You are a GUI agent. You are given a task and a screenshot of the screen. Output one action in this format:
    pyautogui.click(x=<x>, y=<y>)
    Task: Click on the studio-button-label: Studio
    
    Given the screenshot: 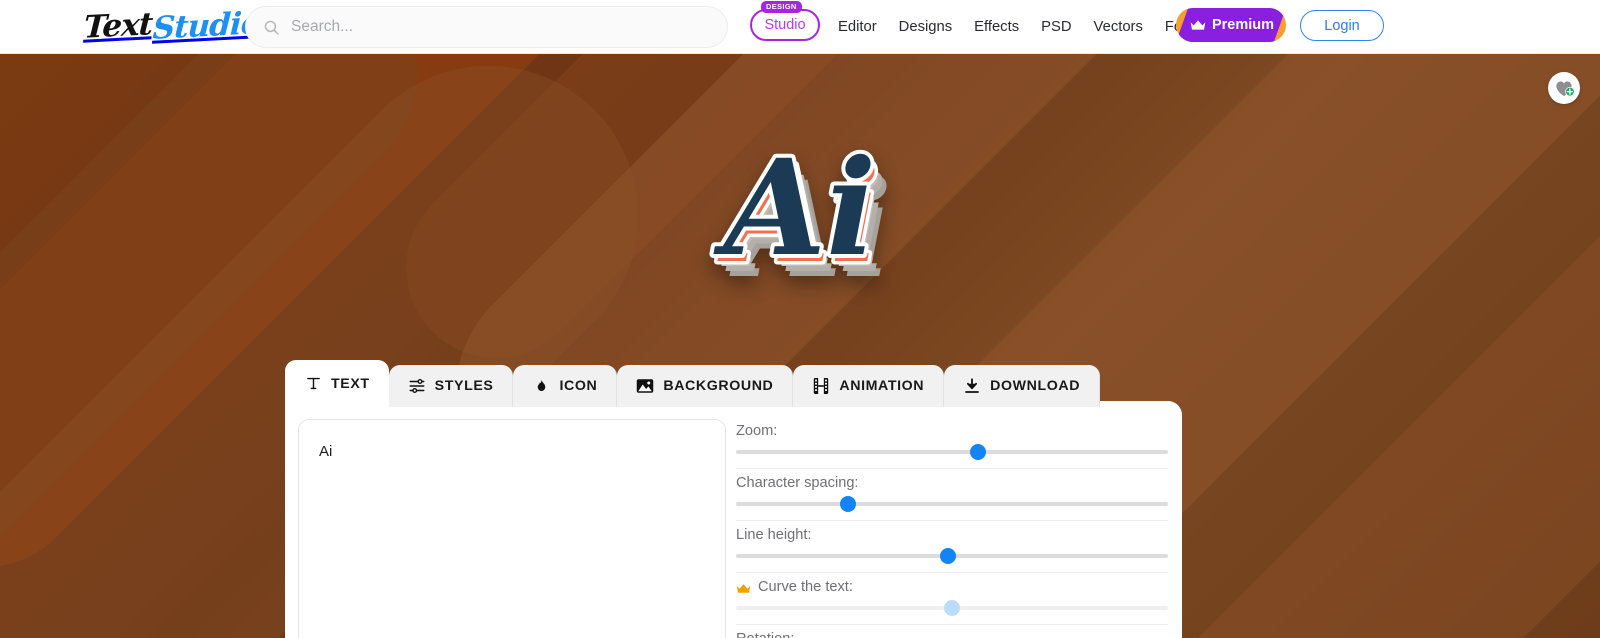 What is the action you would take?
    pyautogui.click(x=785, y=25)
    